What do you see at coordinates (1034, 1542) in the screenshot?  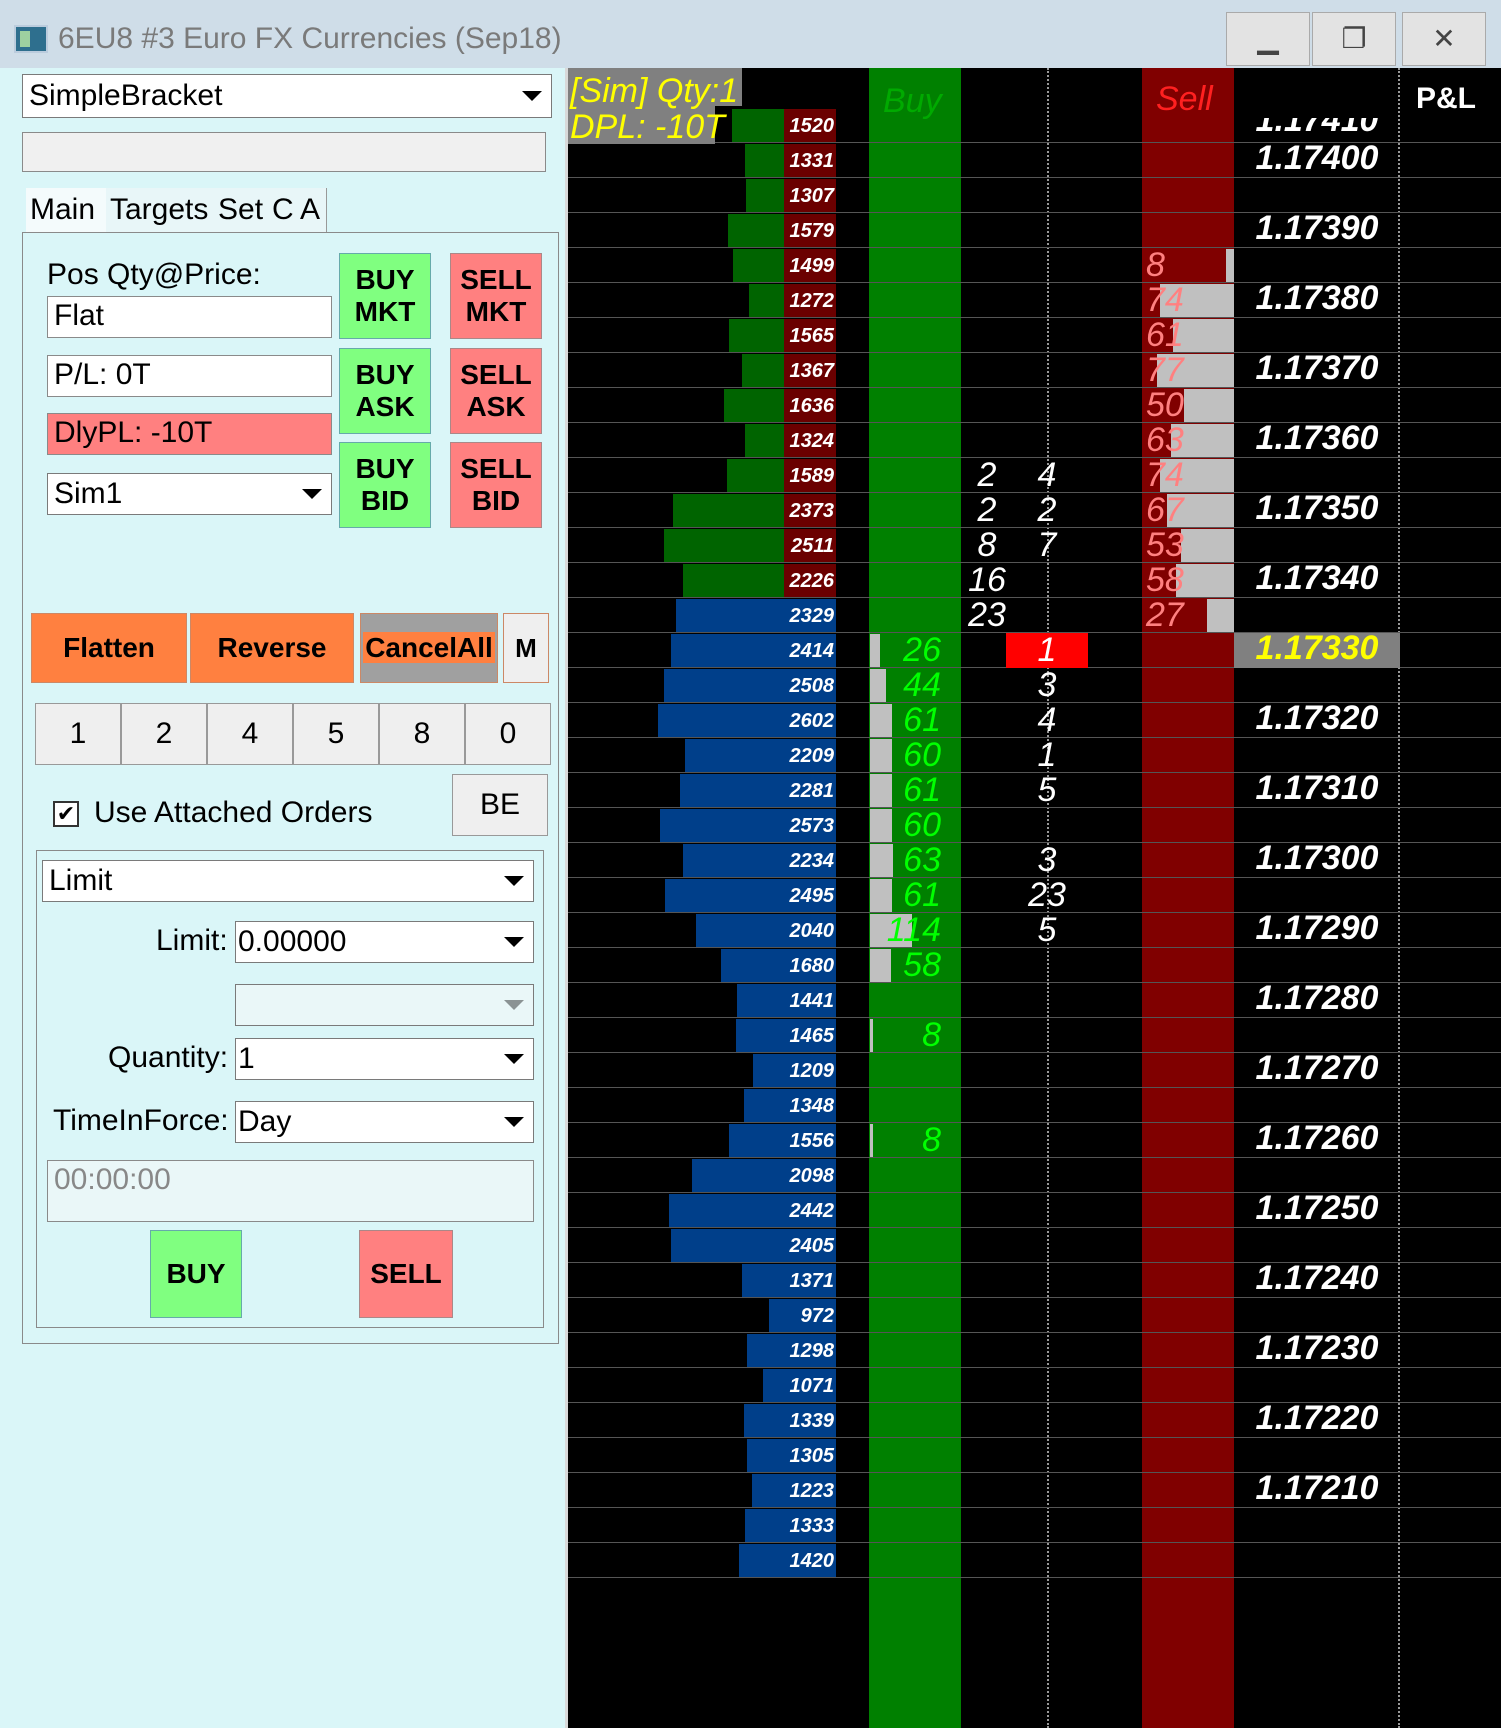 I see `row-separator` at bounding box center [1034, 1542].